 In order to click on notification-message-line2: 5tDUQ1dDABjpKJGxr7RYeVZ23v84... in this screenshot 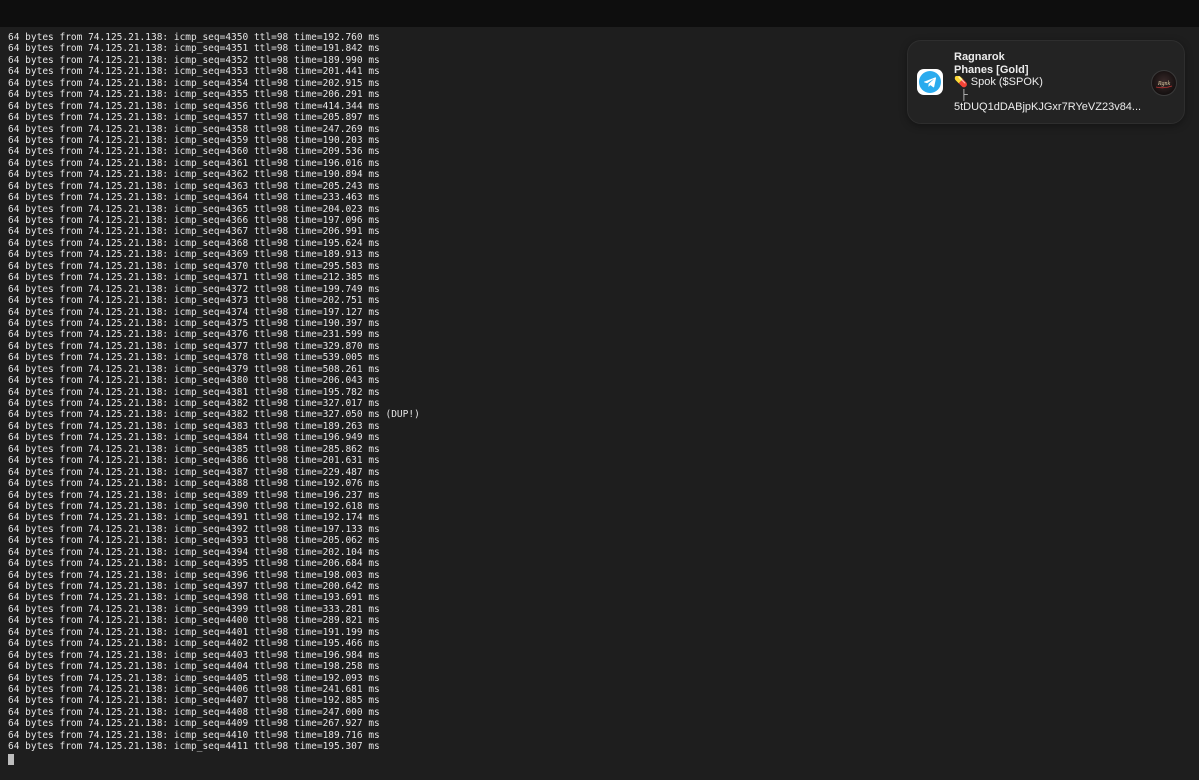, I will do `click(1048, 107)`.